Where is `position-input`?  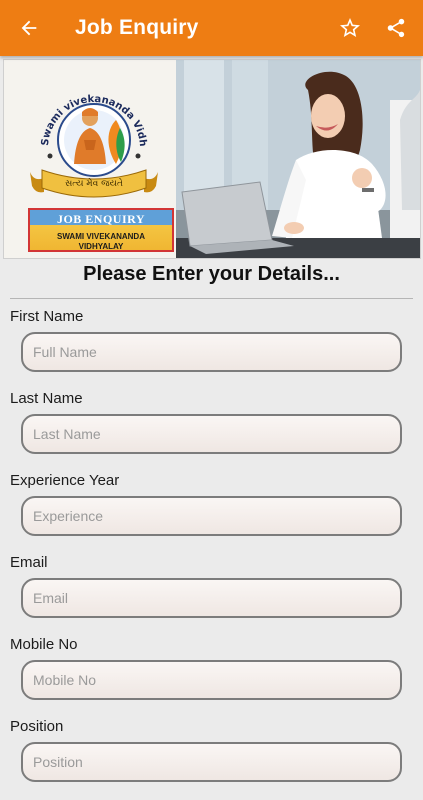
position-input is located at coordinates (211, 762).